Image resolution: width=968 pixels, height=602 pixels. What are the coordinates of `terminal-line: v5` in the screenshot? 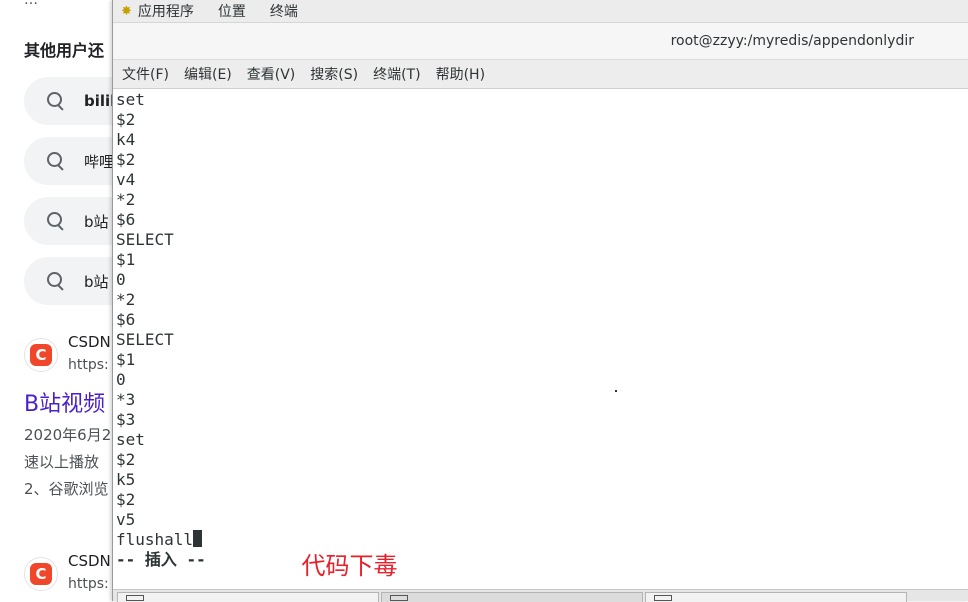 It's located at (126, 519).